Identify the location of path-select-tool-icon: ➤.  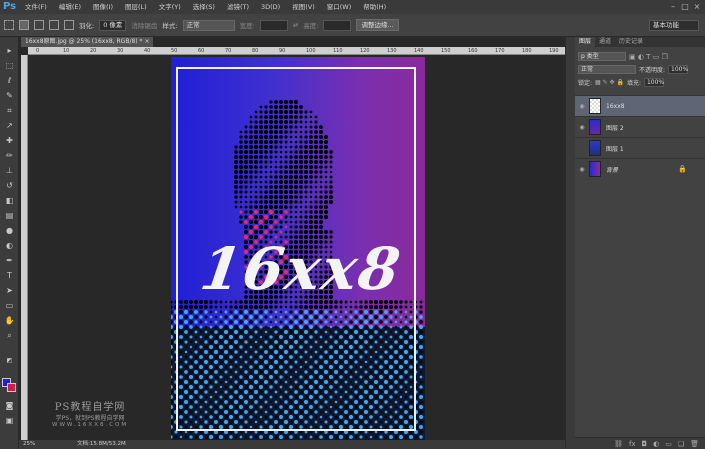
(9, 290).